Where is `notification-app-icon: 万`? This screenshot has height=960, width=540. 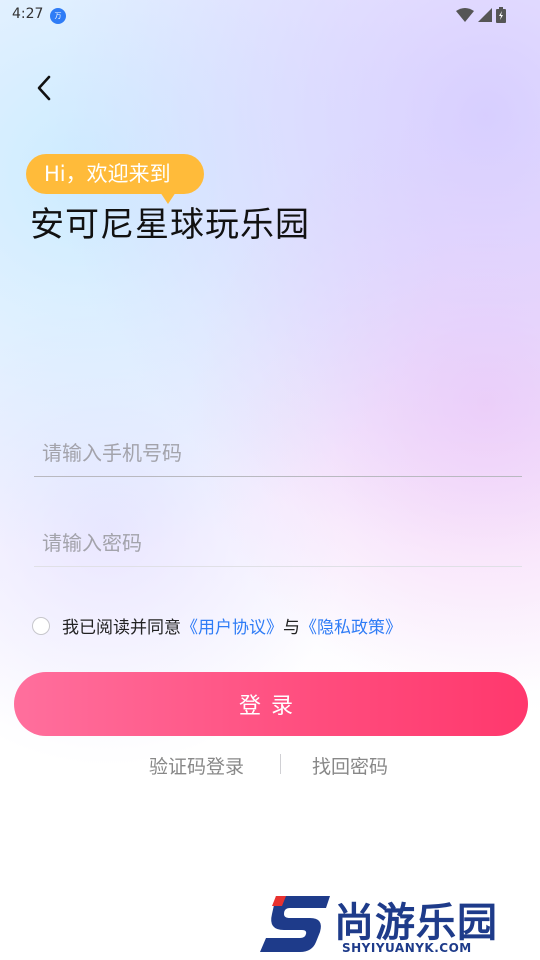
notification-app-icon: 万 is located at coordinates (58, 16).